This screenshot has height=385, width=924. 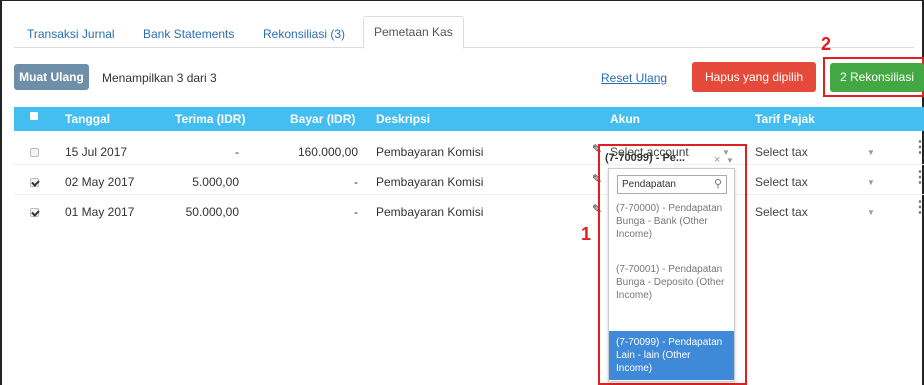 What do you see at coordinates (327, 152) in the screenshot?
I see `row-pay: 160.000,00` at bounding box center [327, 152].